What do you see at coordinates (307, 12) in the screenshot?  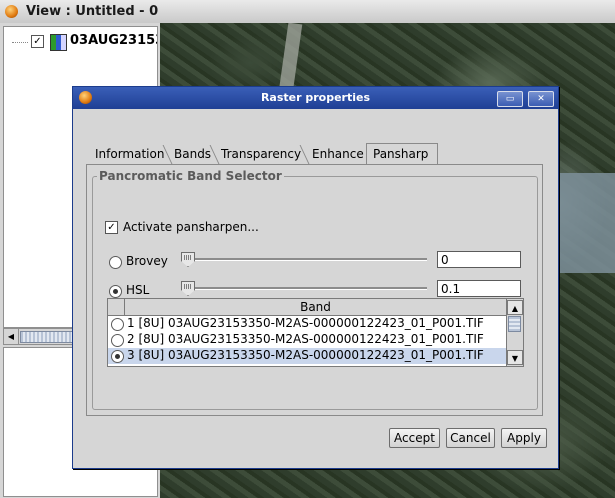 I see `view-titlebar: View : Untitled - 0` at bounding box center [307, 12].